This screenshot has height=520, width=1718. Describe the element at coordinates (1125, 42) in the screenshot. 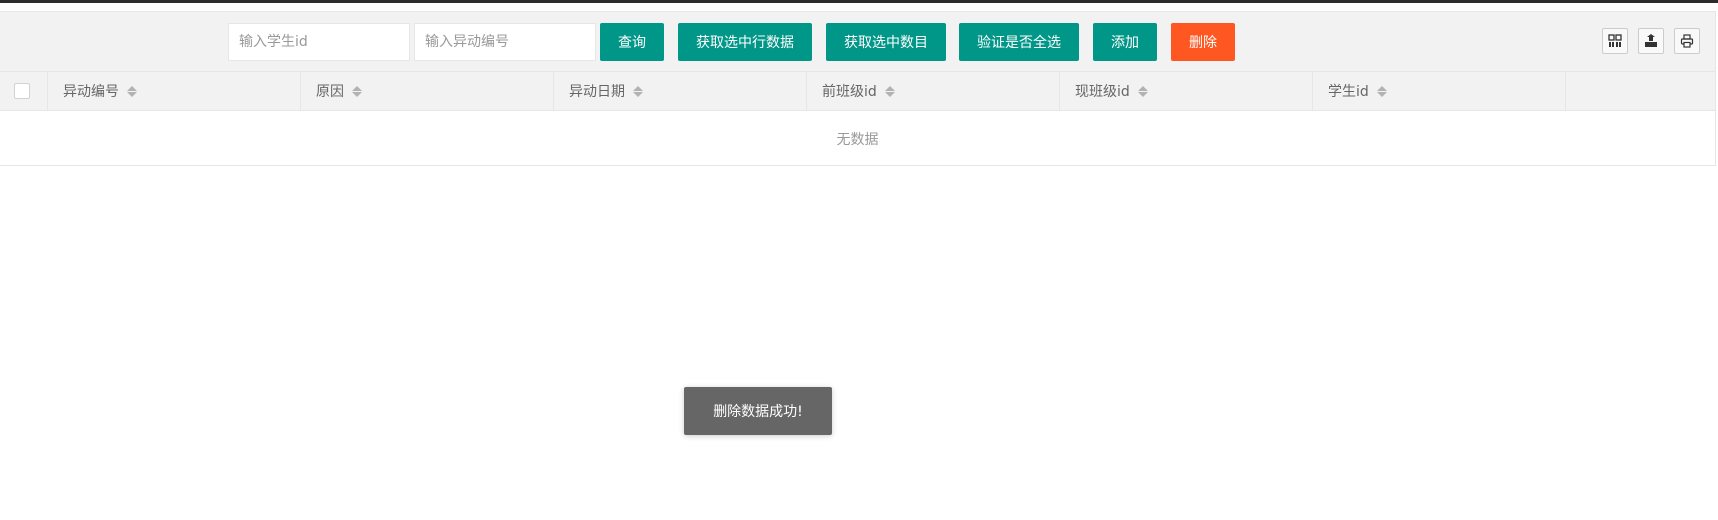

I see `add-button: 添加` at that location.